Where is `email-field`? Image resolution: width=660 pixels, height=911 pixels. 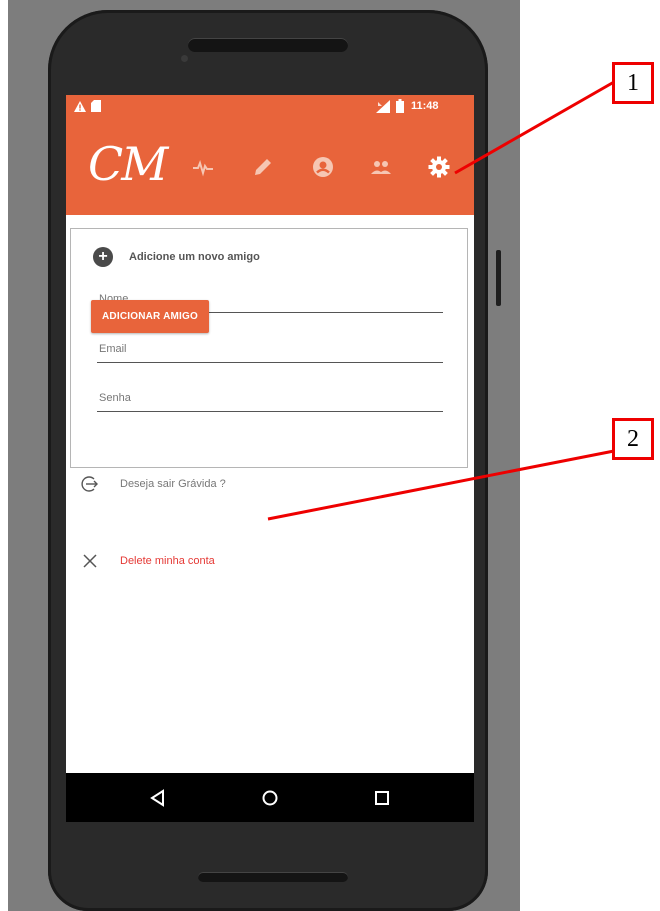
email-field is located at coordinates (271, 349).